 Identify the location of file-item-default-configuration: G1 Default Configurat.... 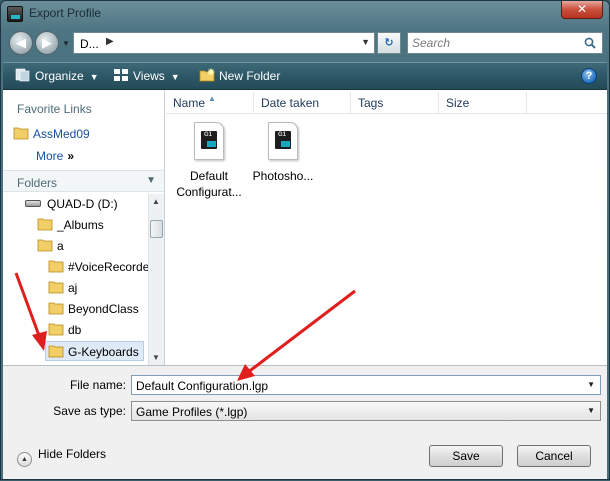
(209, 161).